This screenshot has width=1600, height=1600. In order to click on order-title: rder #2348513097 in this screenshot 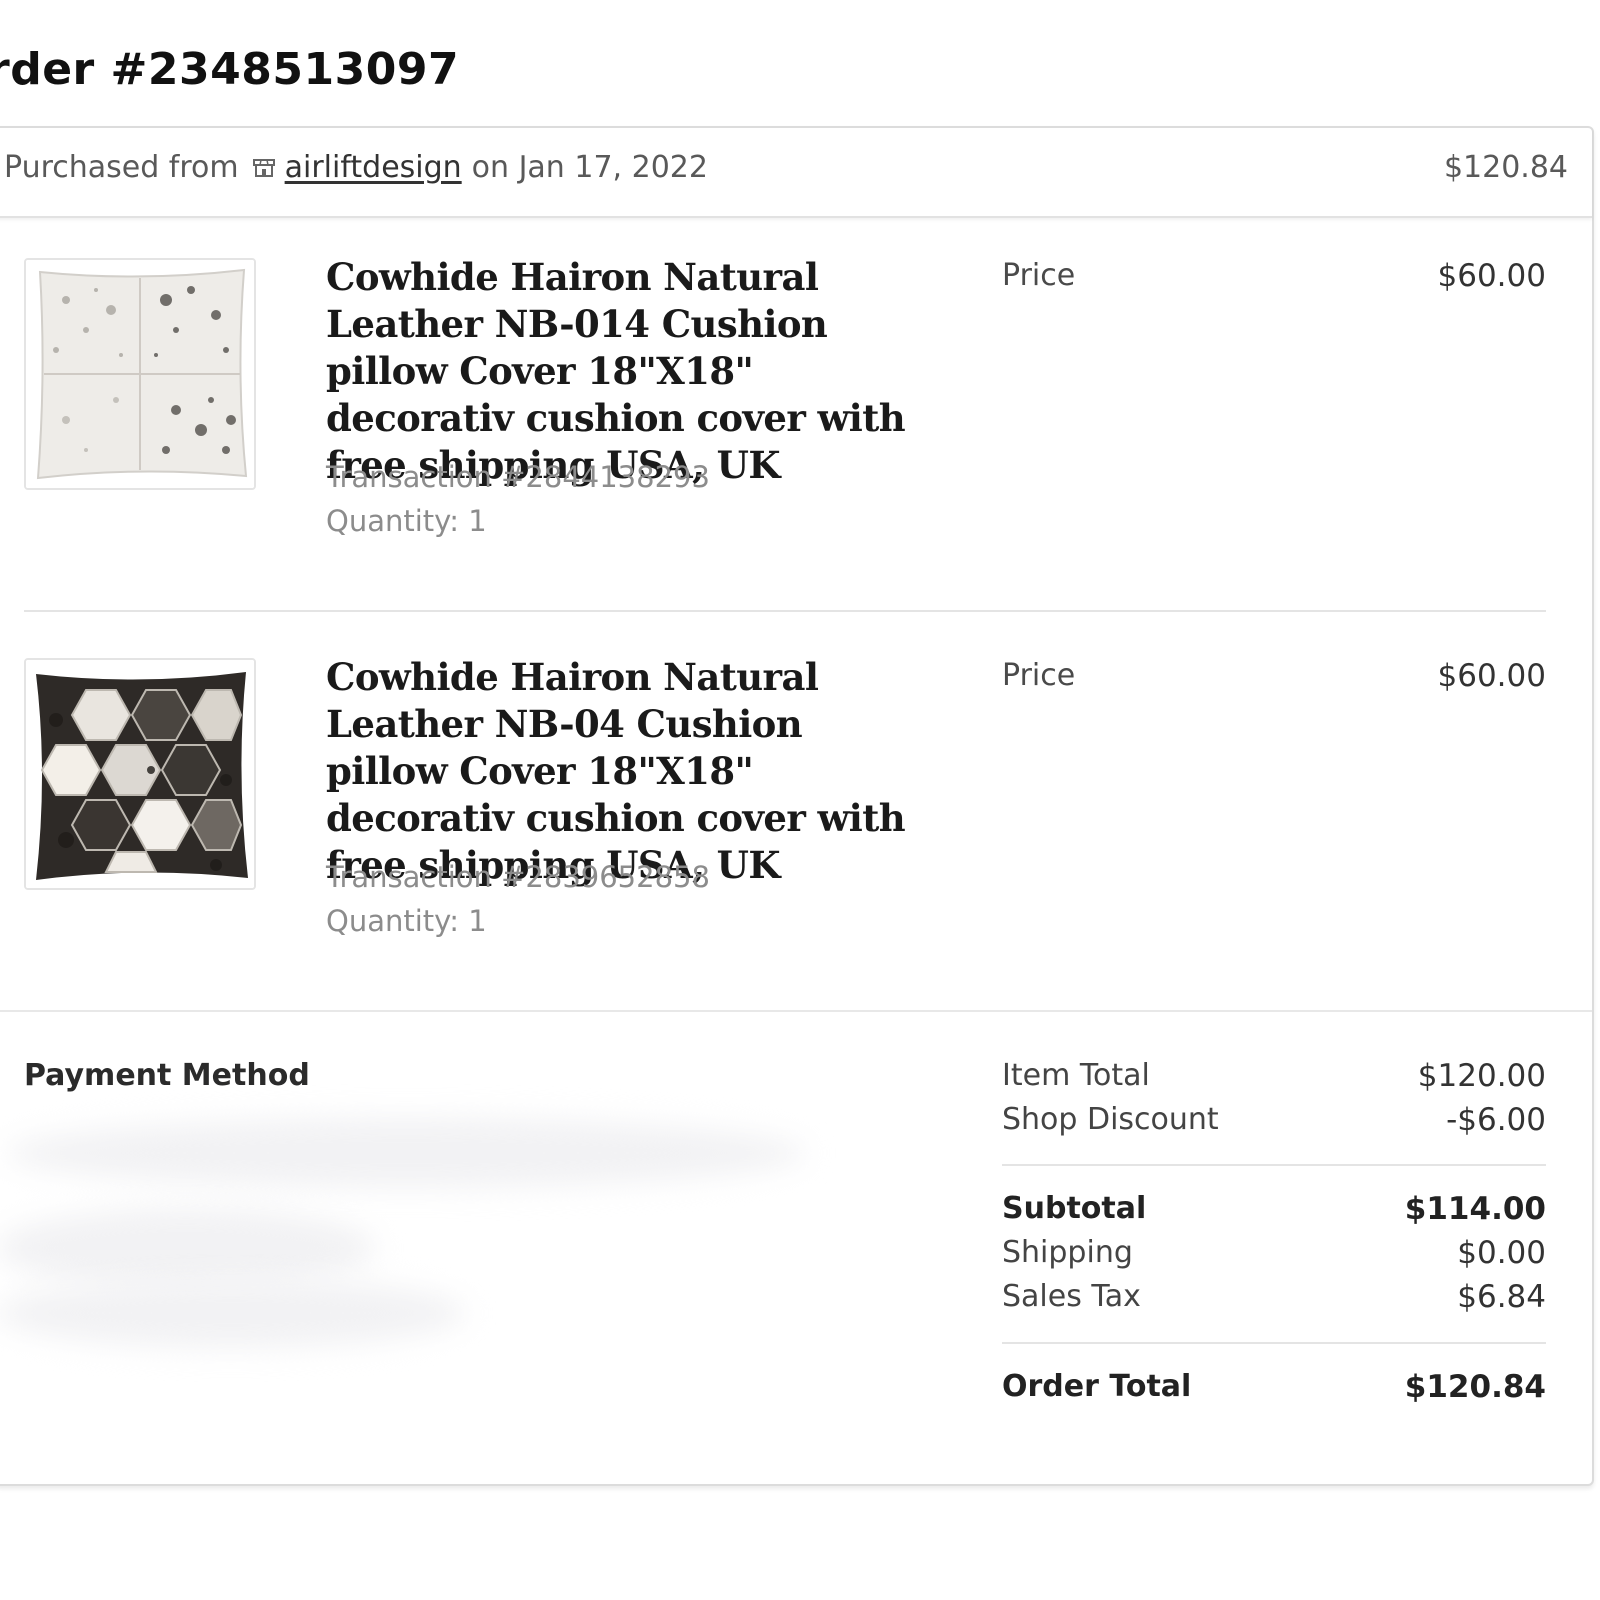, I will do `click(230, 69)`.